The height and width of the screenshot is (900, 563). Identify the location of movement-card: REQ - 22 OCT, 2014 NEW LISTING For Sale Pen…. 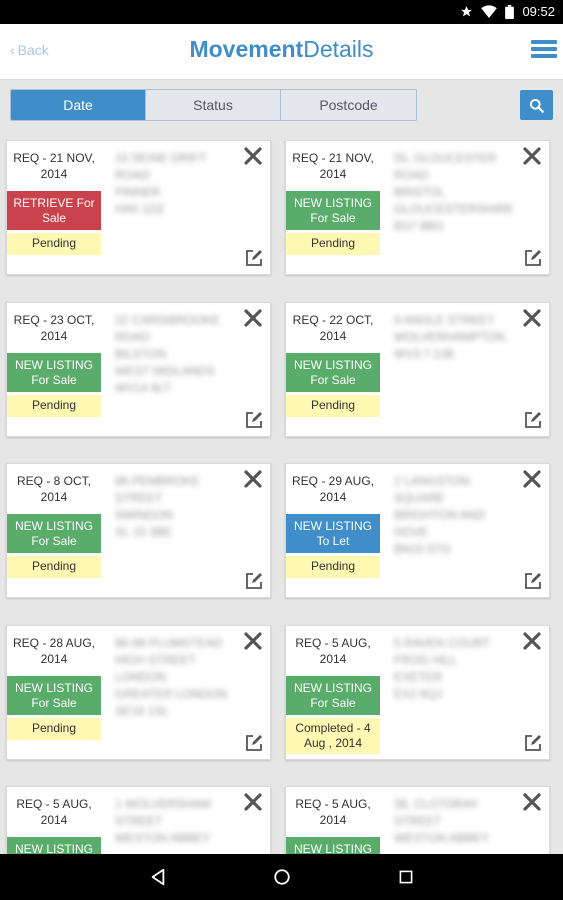
(417, 369).